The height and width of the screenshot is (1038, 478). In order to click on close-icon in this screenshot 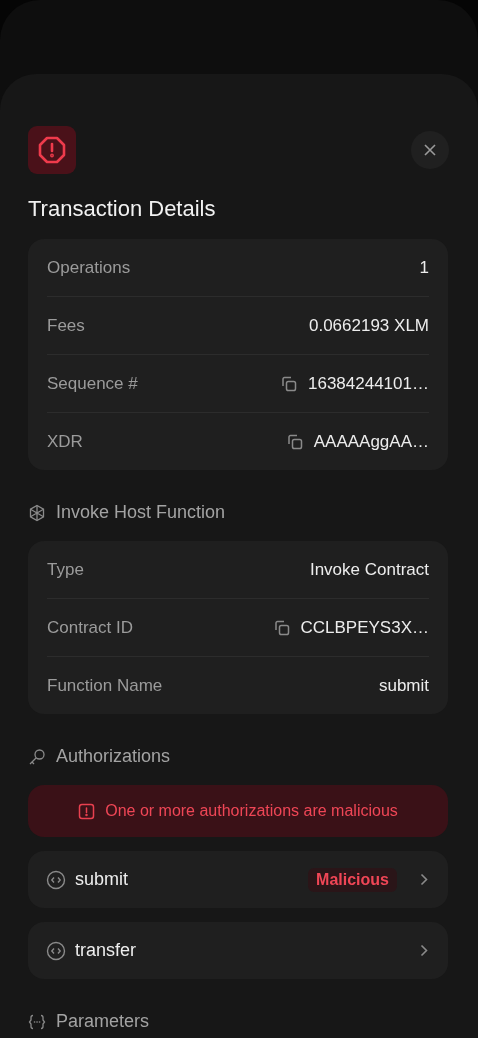, I will do `click(430, 150)`.